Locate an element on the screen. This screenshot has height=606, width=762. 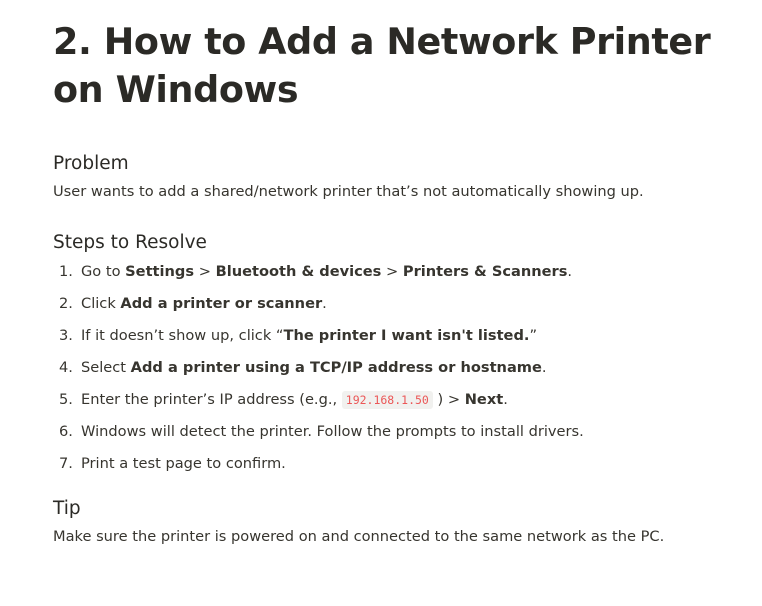
step-text-segment: Select is located at coordinates (106, 367).